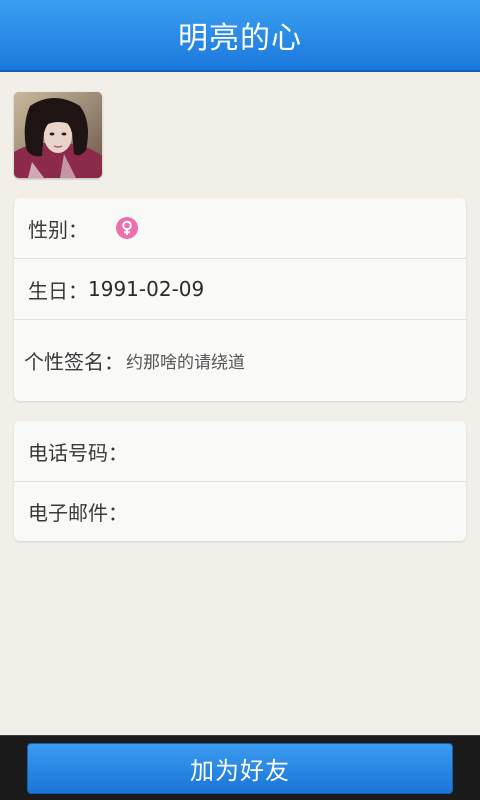 The image size is (480, 800). I want to click on birthday-row: 生日： 1991-02-09, so click(240, 289).